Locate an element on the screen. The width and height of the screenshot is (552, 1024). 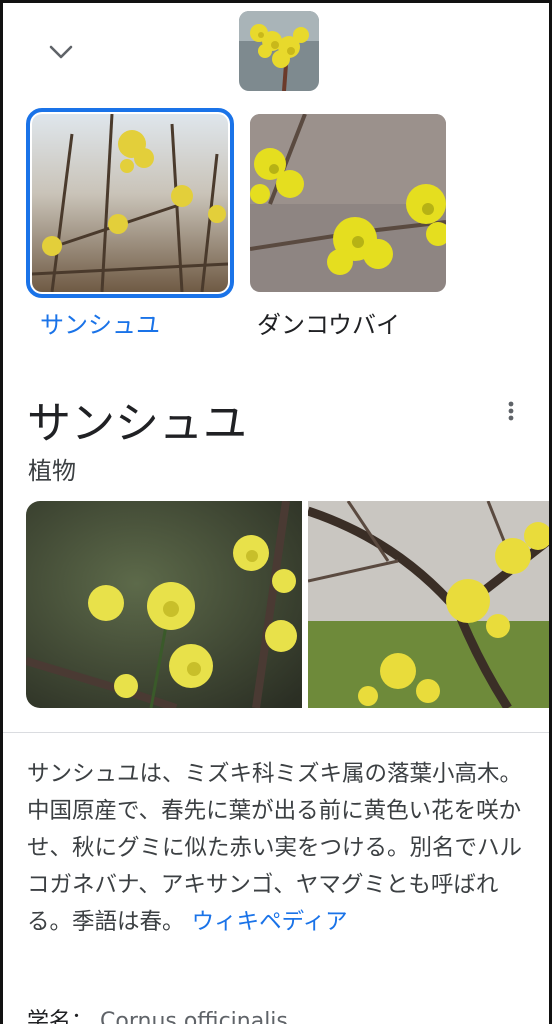
wikipedia-link: ウィキペディア is located at coordinates (270, 922).